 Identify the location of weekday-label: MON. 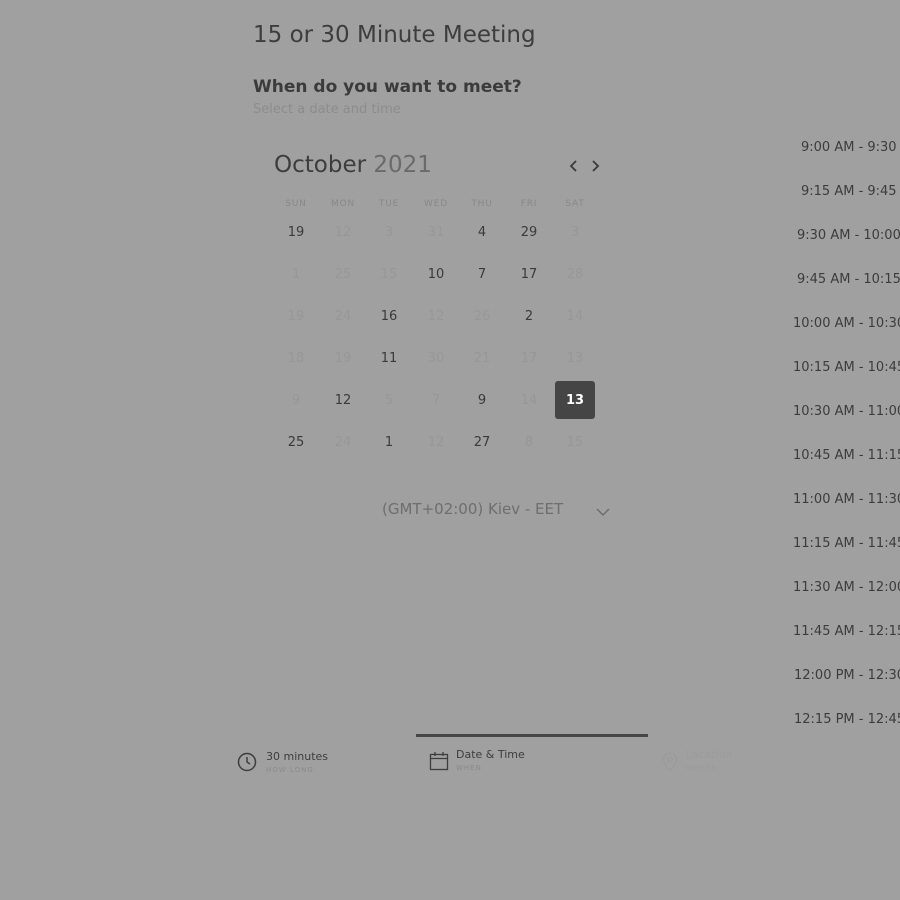
(343, 204).